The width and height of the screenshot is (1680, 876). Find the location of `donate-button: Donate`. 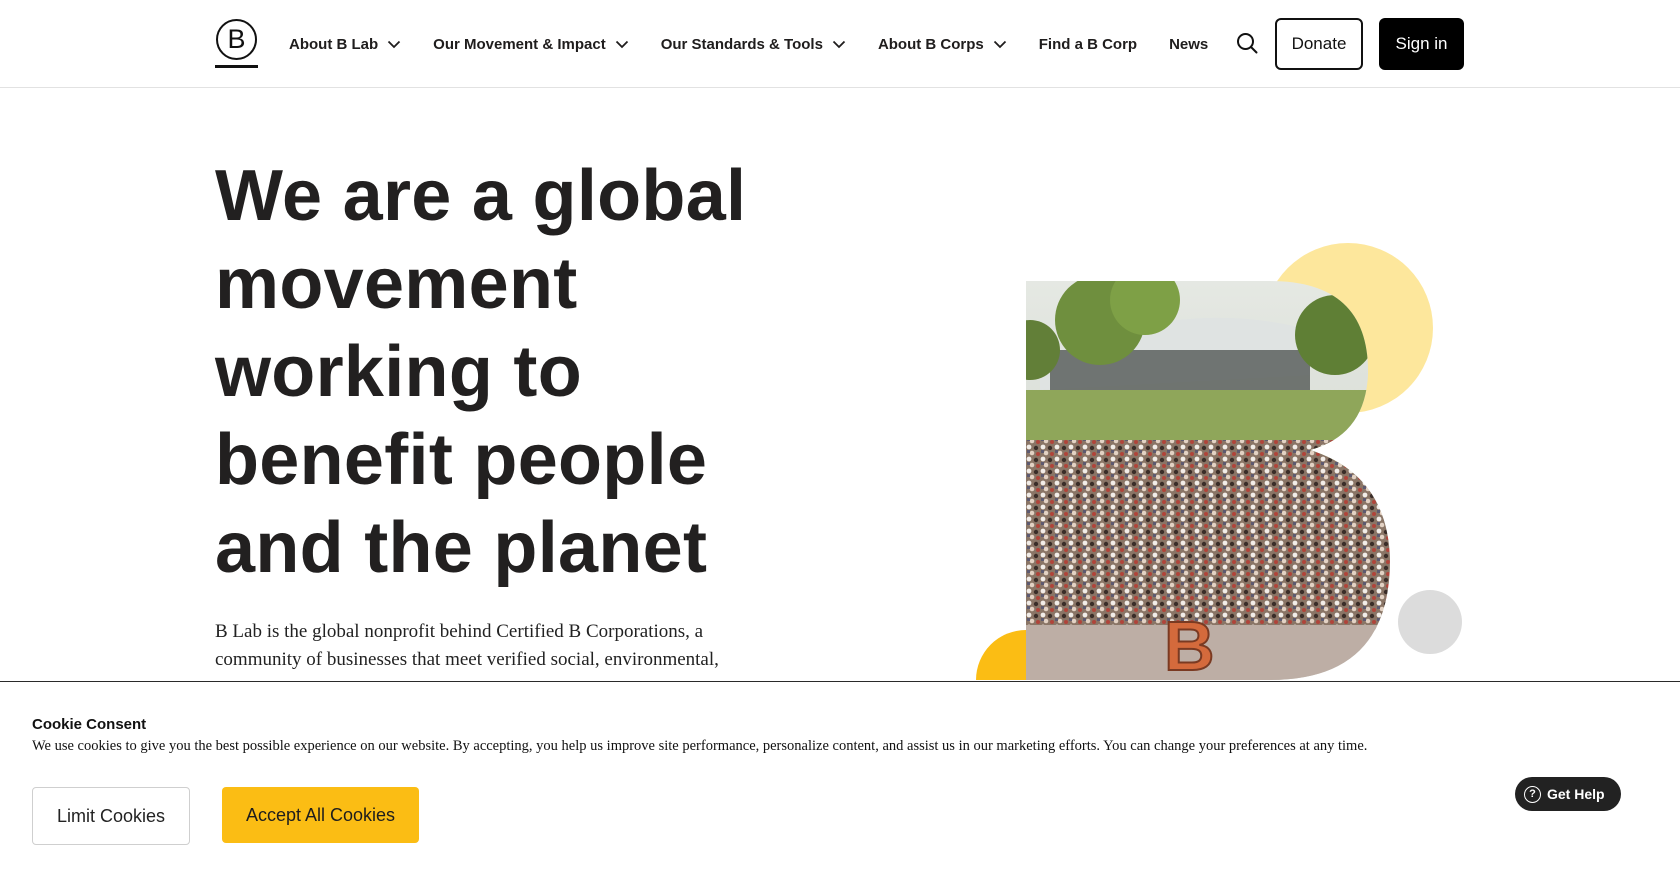

donate-button: Donate is located at coordinates (1319, 44).